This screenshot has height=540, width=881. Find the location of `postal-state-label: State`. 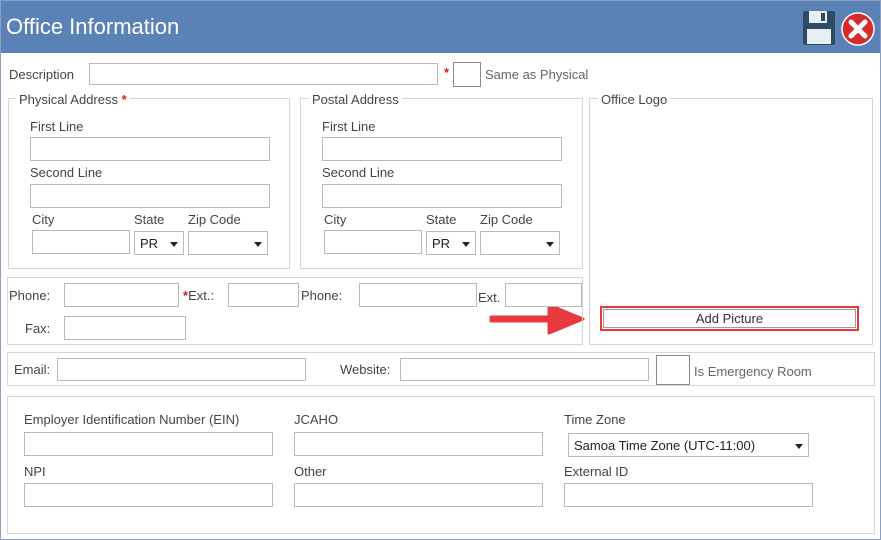

postal-state-label: State is located at coordinates (441, 219).